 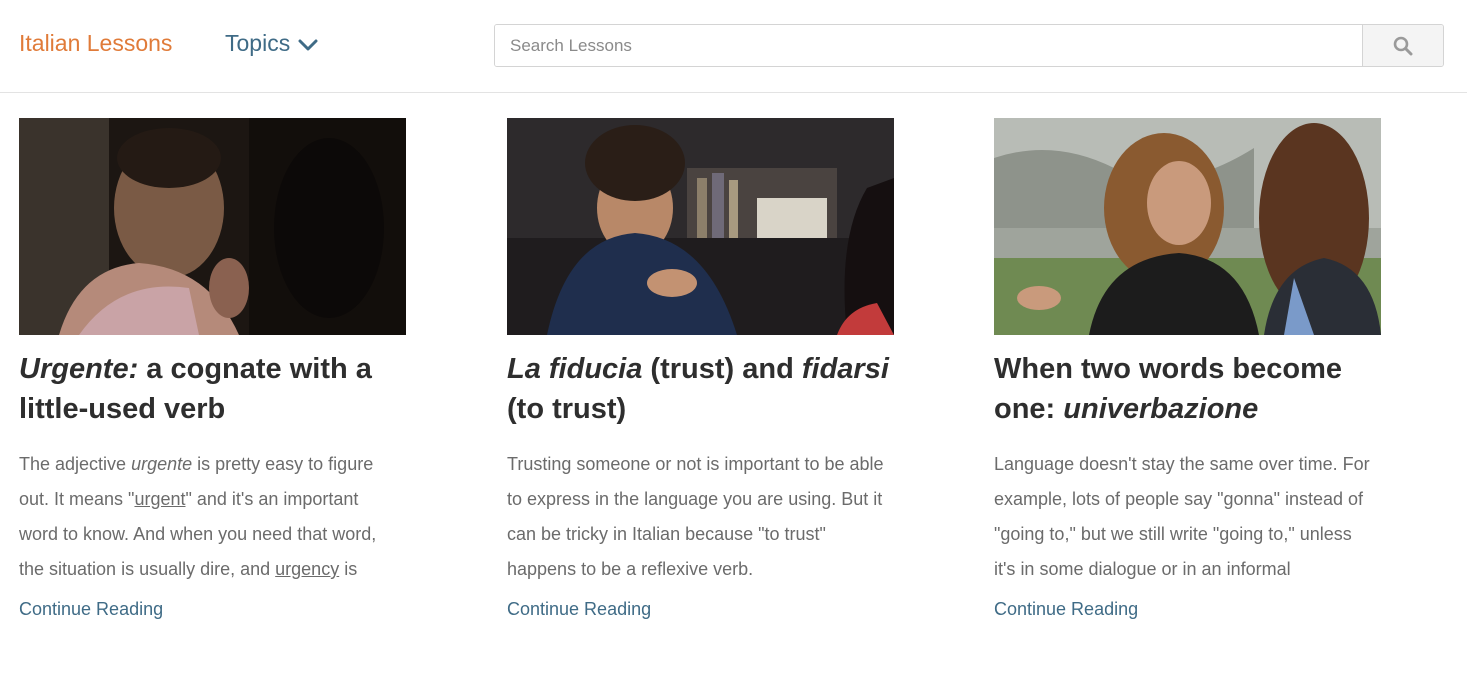 I want to click on chevron-down-icon, so click(x=308, y=44).